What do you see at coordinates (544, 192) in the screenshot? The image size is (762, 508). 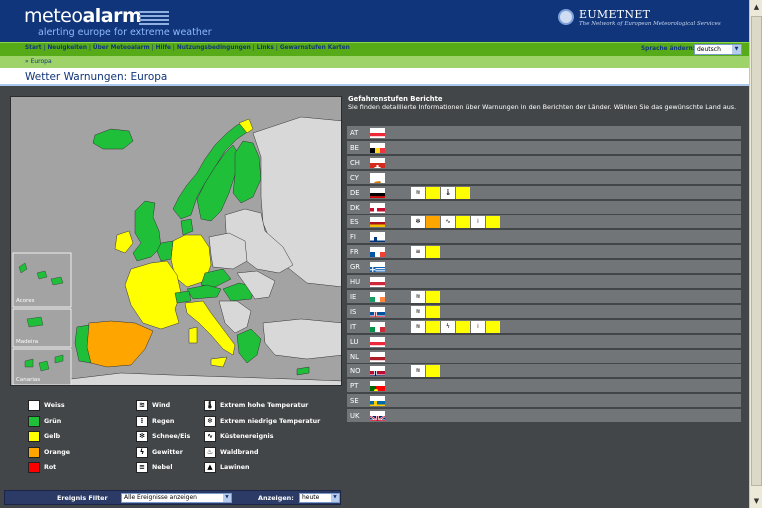 I see `country-row-de: DE ≋ 🌡` at bounding box center [544, 192].